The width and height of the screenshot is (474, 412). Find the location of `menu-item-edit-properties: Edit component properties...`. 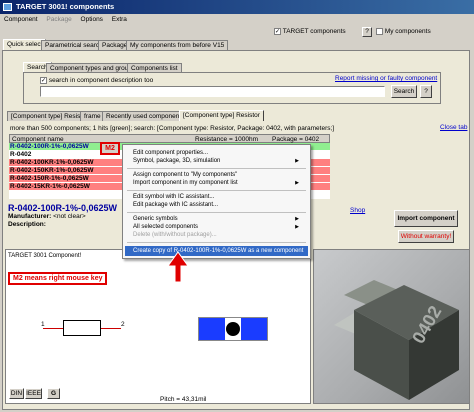

menu-item-edit-properties: Edit component properties... is located at coordinates (170, 153).